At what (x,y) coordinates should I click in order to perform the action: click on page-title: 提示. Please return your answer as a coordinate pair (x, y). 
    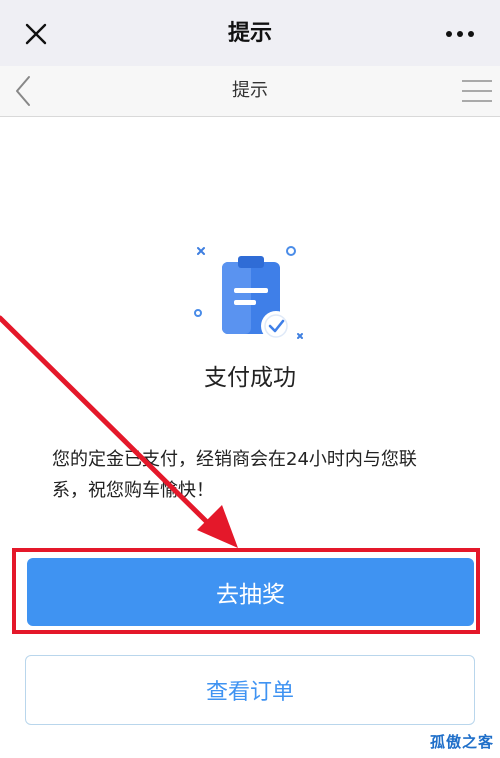
    Looking at the image, I should click on (250, 90).